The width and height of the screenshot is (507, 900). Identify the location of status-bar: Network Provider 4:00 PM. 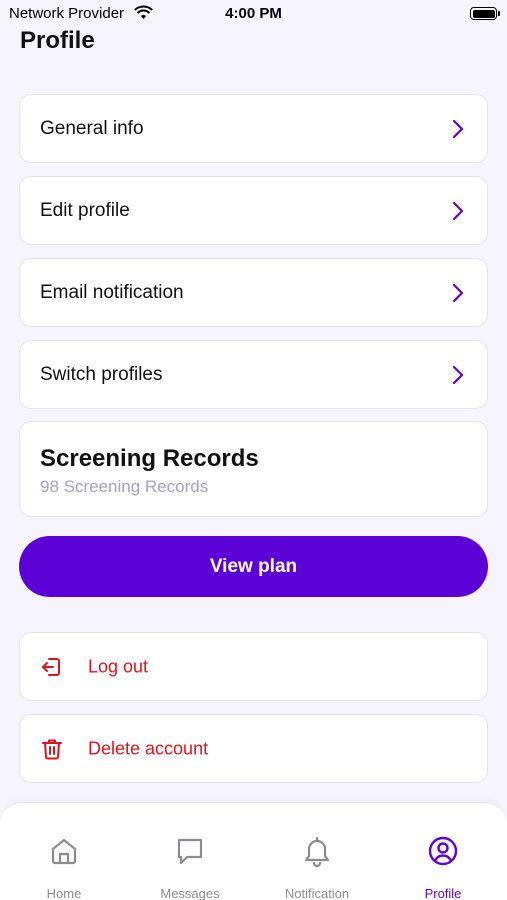
(253, 14).